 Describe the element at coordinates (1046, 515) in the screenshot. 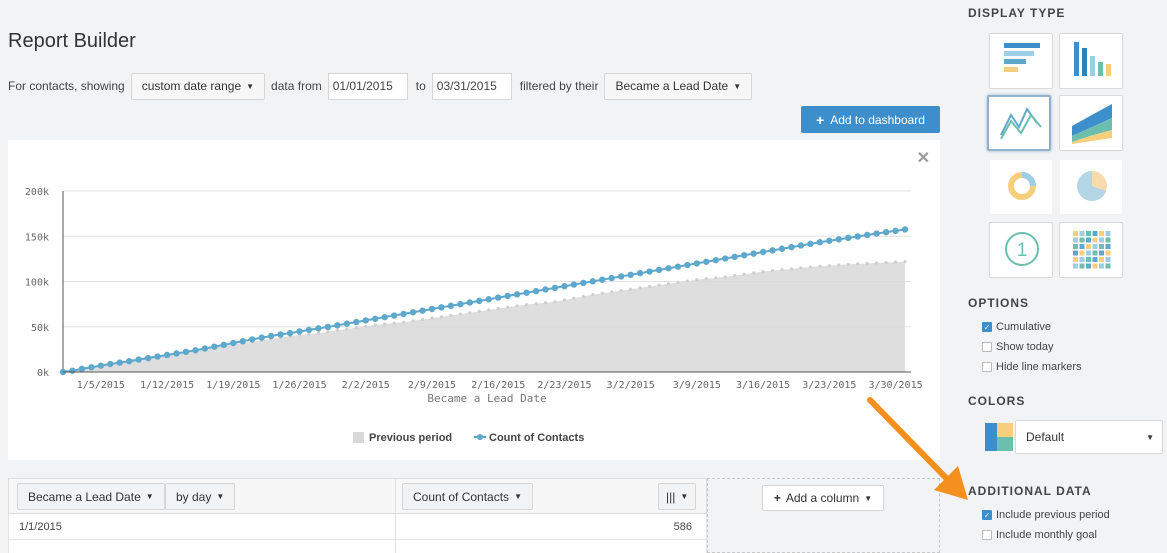

I see `include-previous-period-option: ✓ Include previous period` at that location.